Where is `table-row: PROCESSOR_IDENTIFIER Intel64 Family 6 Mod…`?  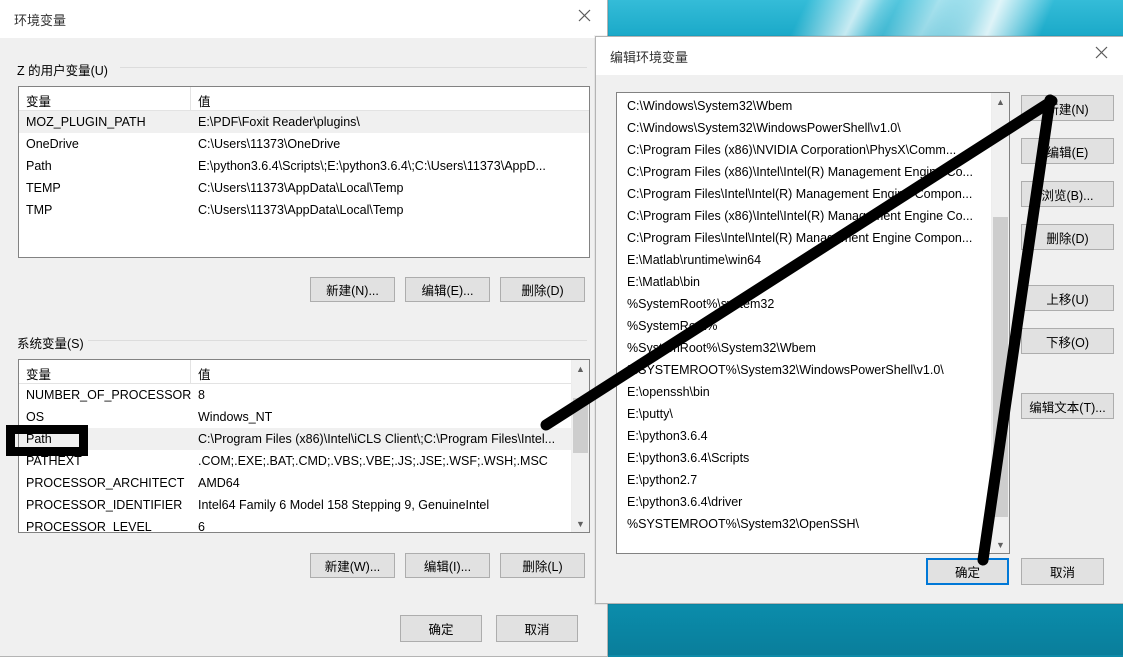 table-row: PROCESSOR_IDENTIFIER Intel64 Family 6 Mod… is located at coordinates (304, 505).